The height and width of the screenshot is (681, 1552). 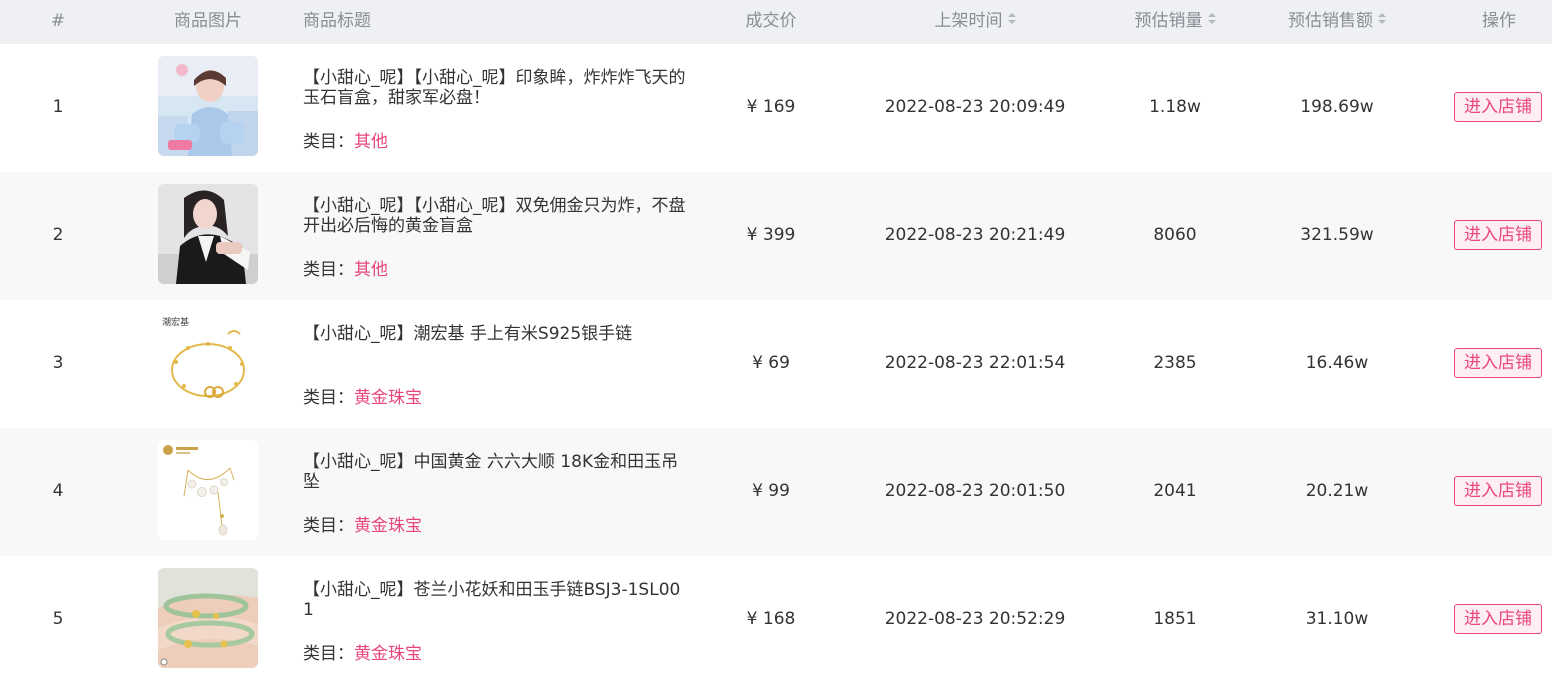 I want to click on row-index: 3, so click(x=58, y=363).